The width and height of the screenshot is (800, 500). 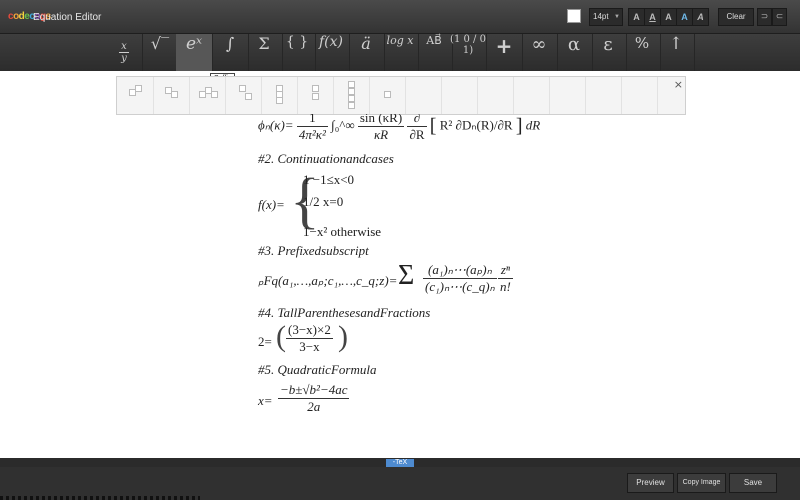 What do you see at coordinates (328, 280) in the screenshot?
I see `eq3-lhs: ₚFq(a₁,…,aₚ;c₁,…,c_q;z)=` at bounding box center [328, 280].